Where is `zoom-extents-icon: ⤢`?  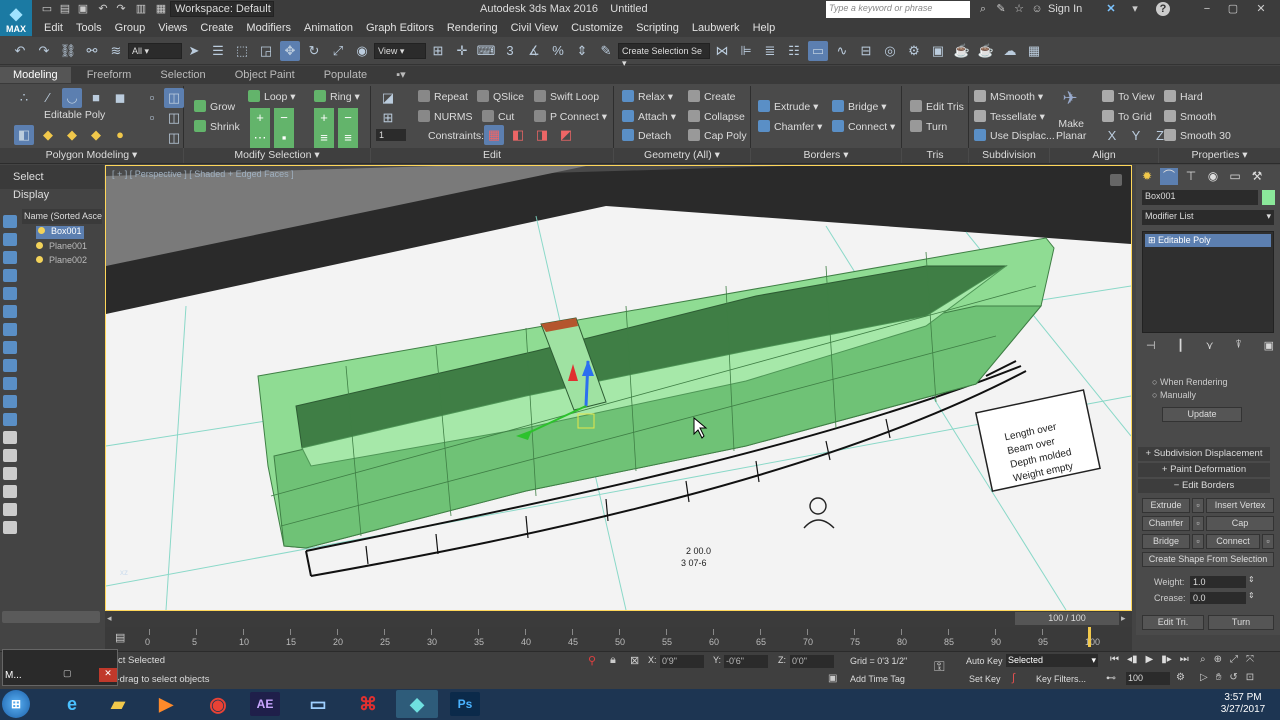
zoom-extents-icon: ⤢ is located at coordinates (1234, 659).